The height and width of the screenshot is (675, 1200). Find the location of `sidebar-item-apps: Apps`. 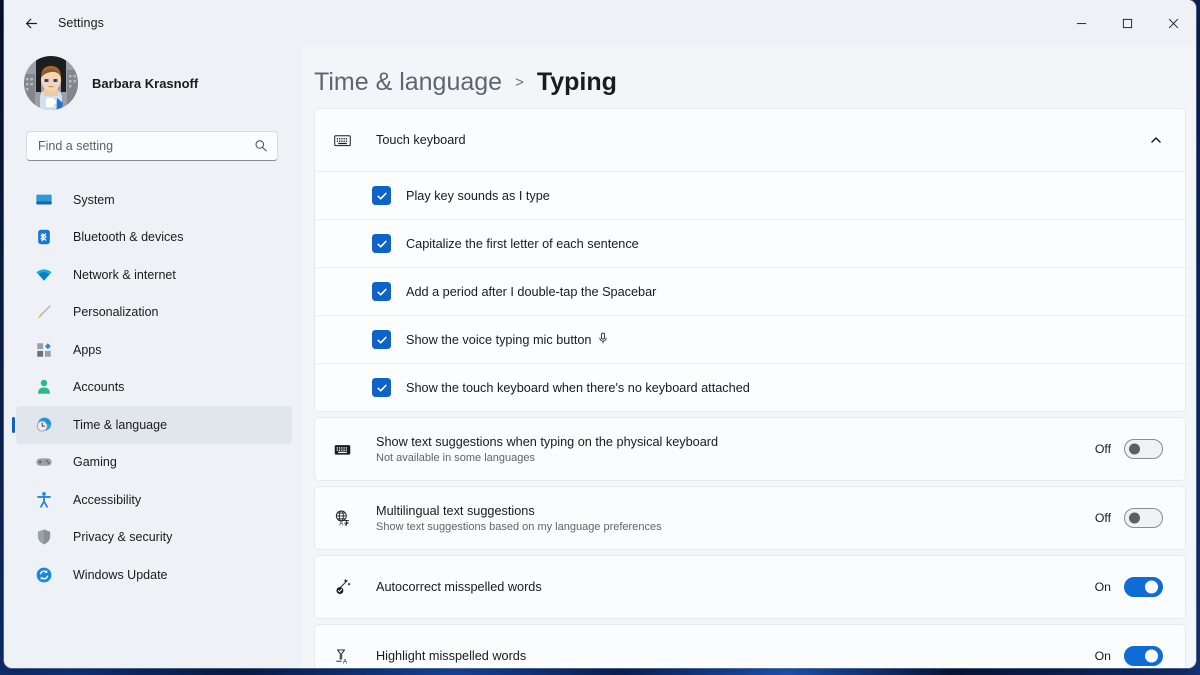

sidebar-item-apps: Apps is located at coordinates (154, 350).